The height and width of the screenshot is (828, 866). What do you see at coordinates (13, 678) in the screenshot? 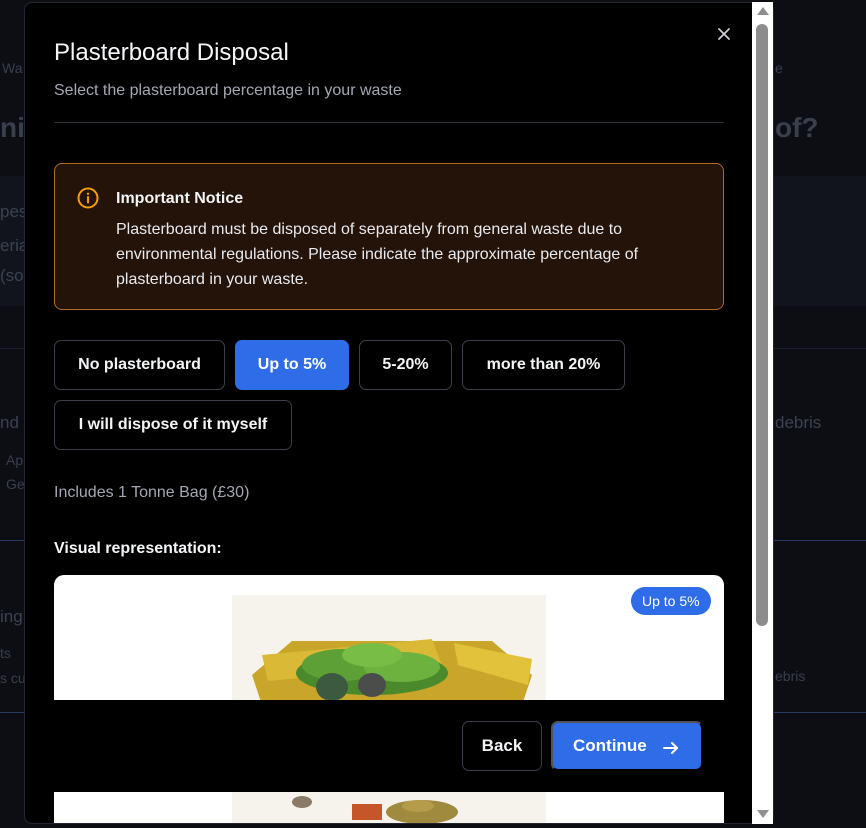
I see `background-text: s cu` at bounding box center [13, 678].